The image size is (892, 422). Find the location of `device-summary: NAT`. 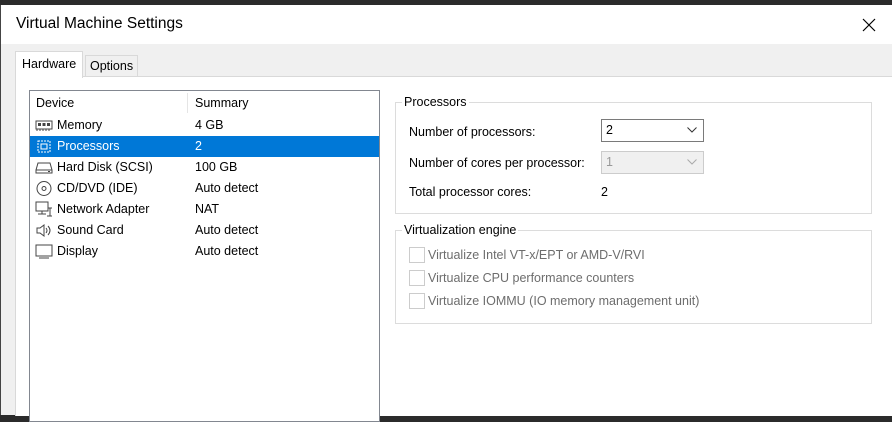

device-summary: NAT is located at coordinates (207, 209).